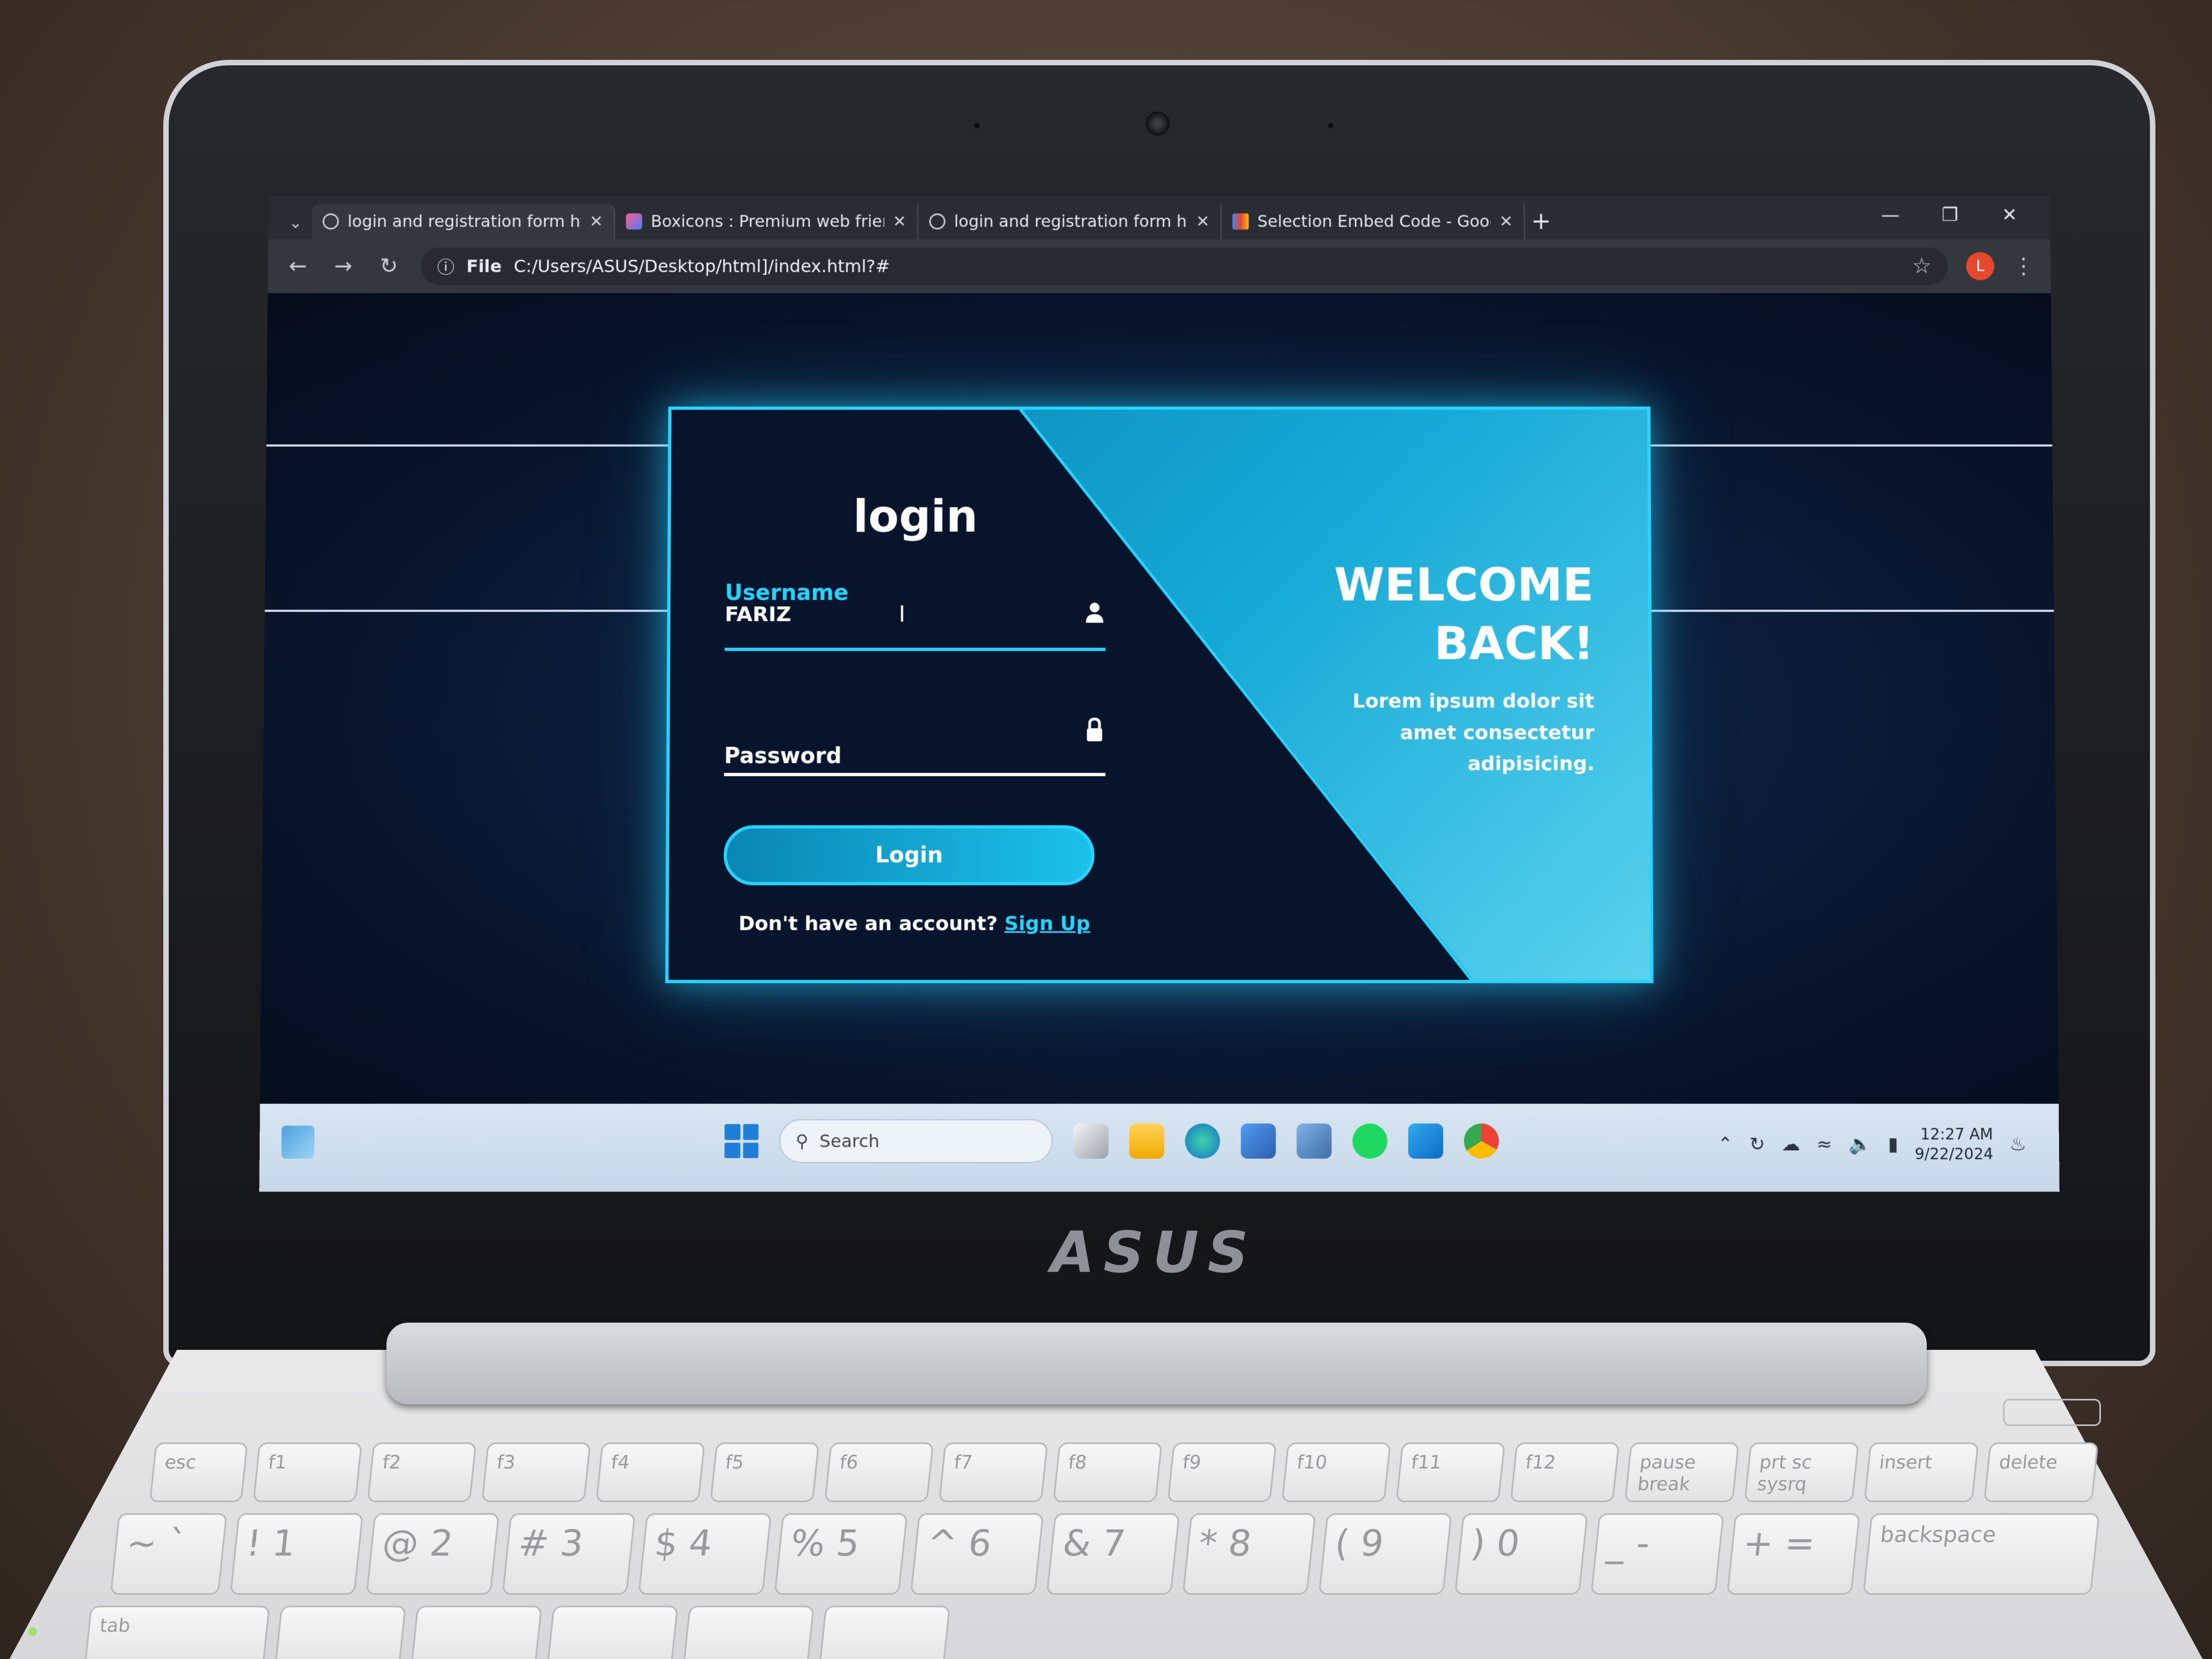 This screenshot has width=2212, height=1659. What do you see at coordinates (1314, 1141) in the screenshot?
I see `app-window-icon` at bounding box center [1314, 1141].